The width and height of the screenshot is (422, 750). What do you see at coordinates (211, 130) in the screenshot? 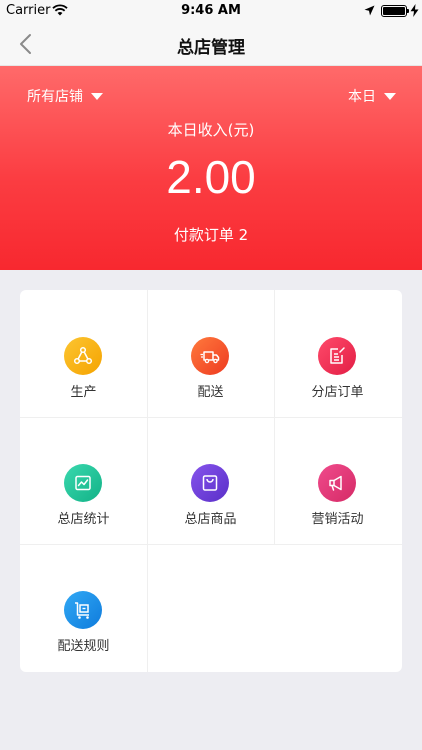
I see `income-label: 本日收入(元)` at bounding box center [211, 130].